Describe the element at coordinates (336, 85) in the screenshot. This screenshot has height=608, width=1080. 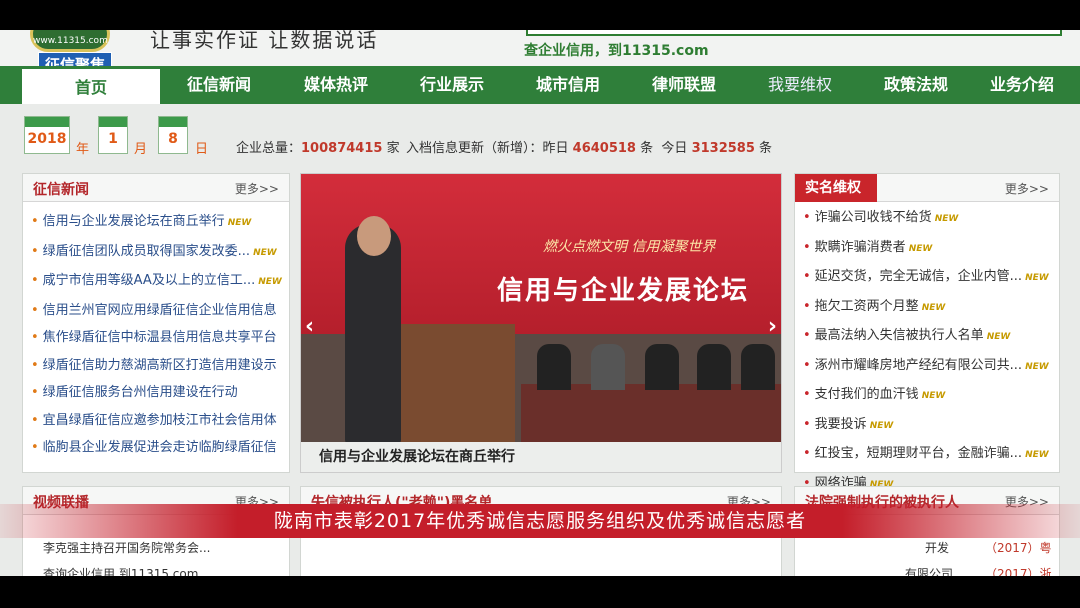
I see `nav-media: 媒体热评` at that location.